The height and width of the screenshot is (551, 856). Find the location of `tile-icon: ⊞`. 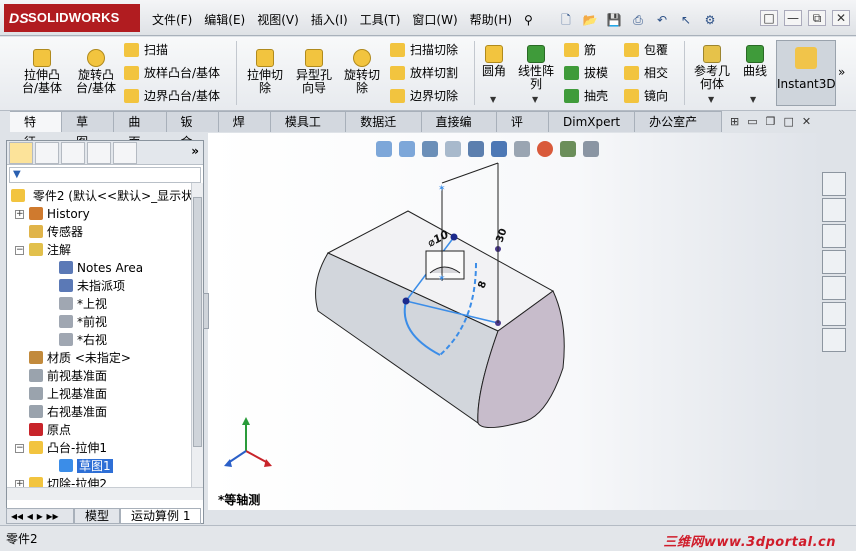

tile-icon: ⊞ is located at coordinates (734, 121).